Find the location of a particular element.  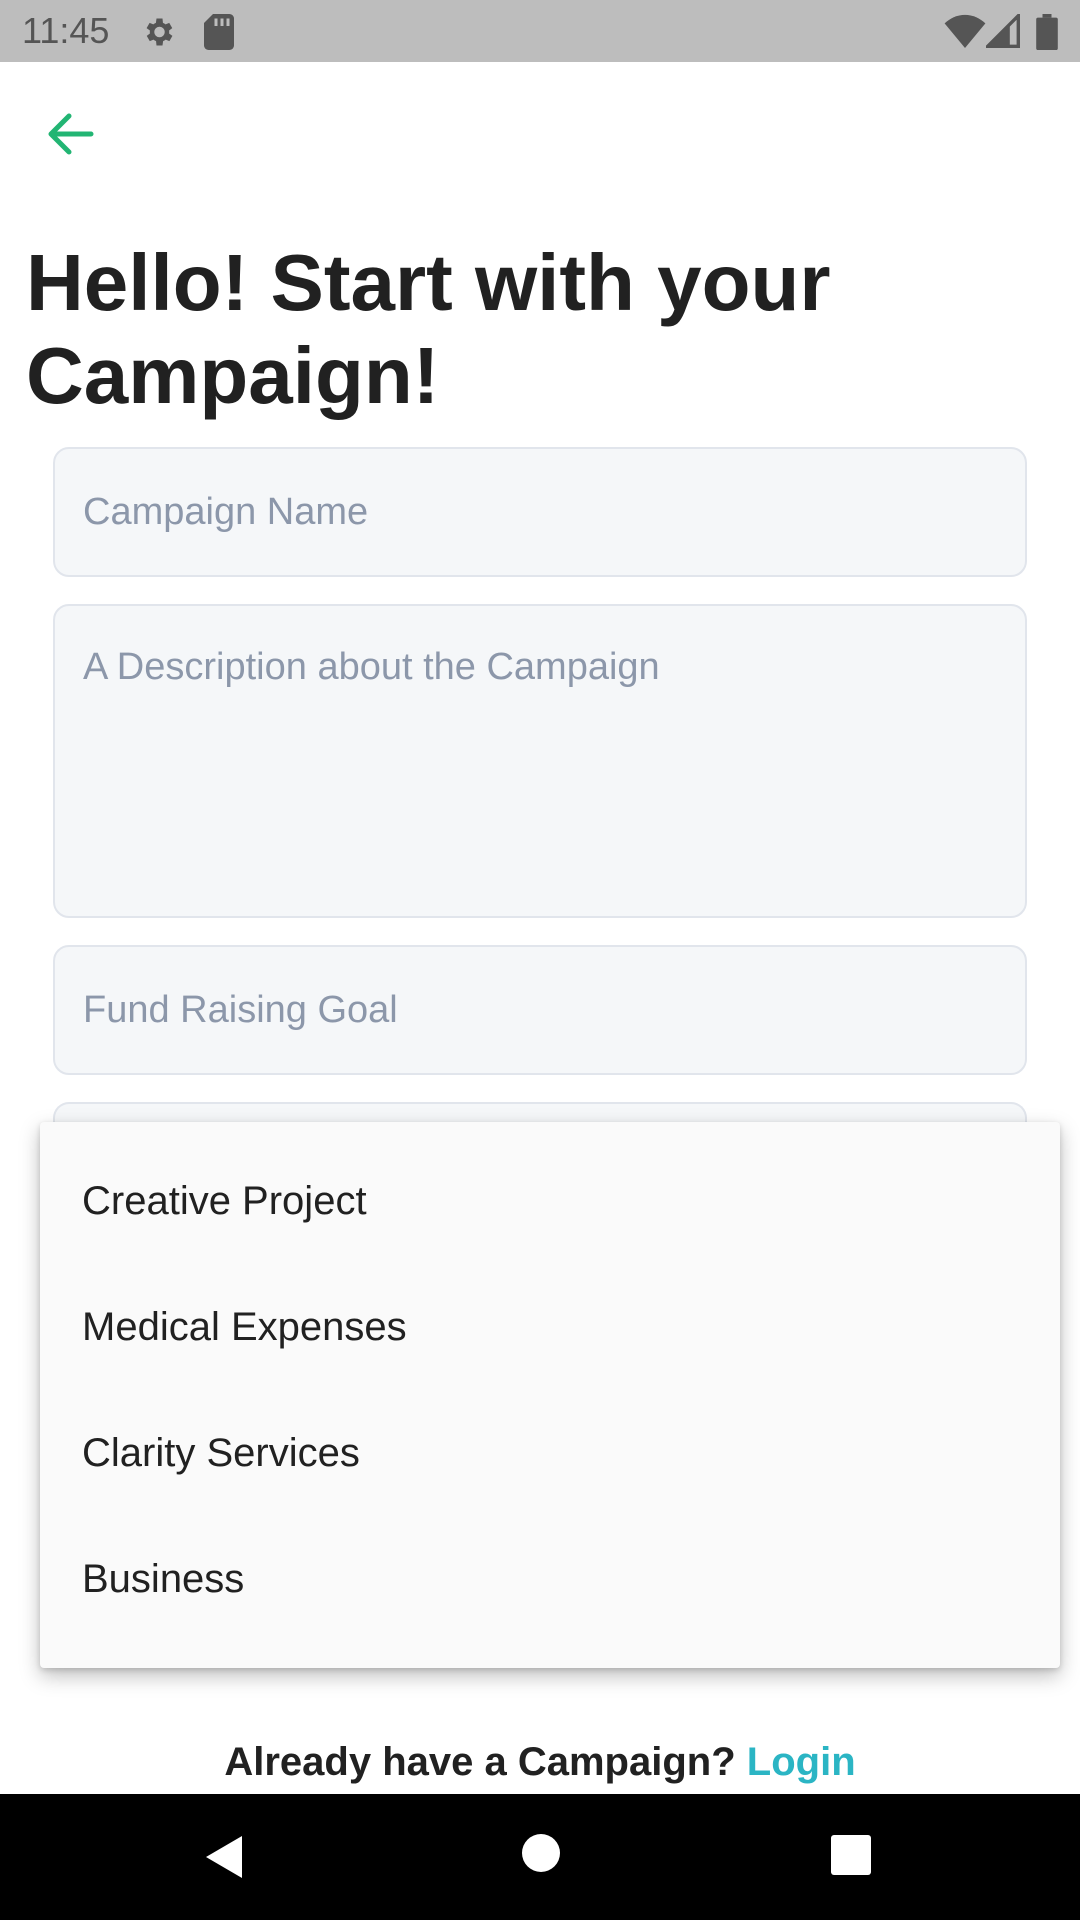

nav-home-icon is located at coordinates (541, 1855).